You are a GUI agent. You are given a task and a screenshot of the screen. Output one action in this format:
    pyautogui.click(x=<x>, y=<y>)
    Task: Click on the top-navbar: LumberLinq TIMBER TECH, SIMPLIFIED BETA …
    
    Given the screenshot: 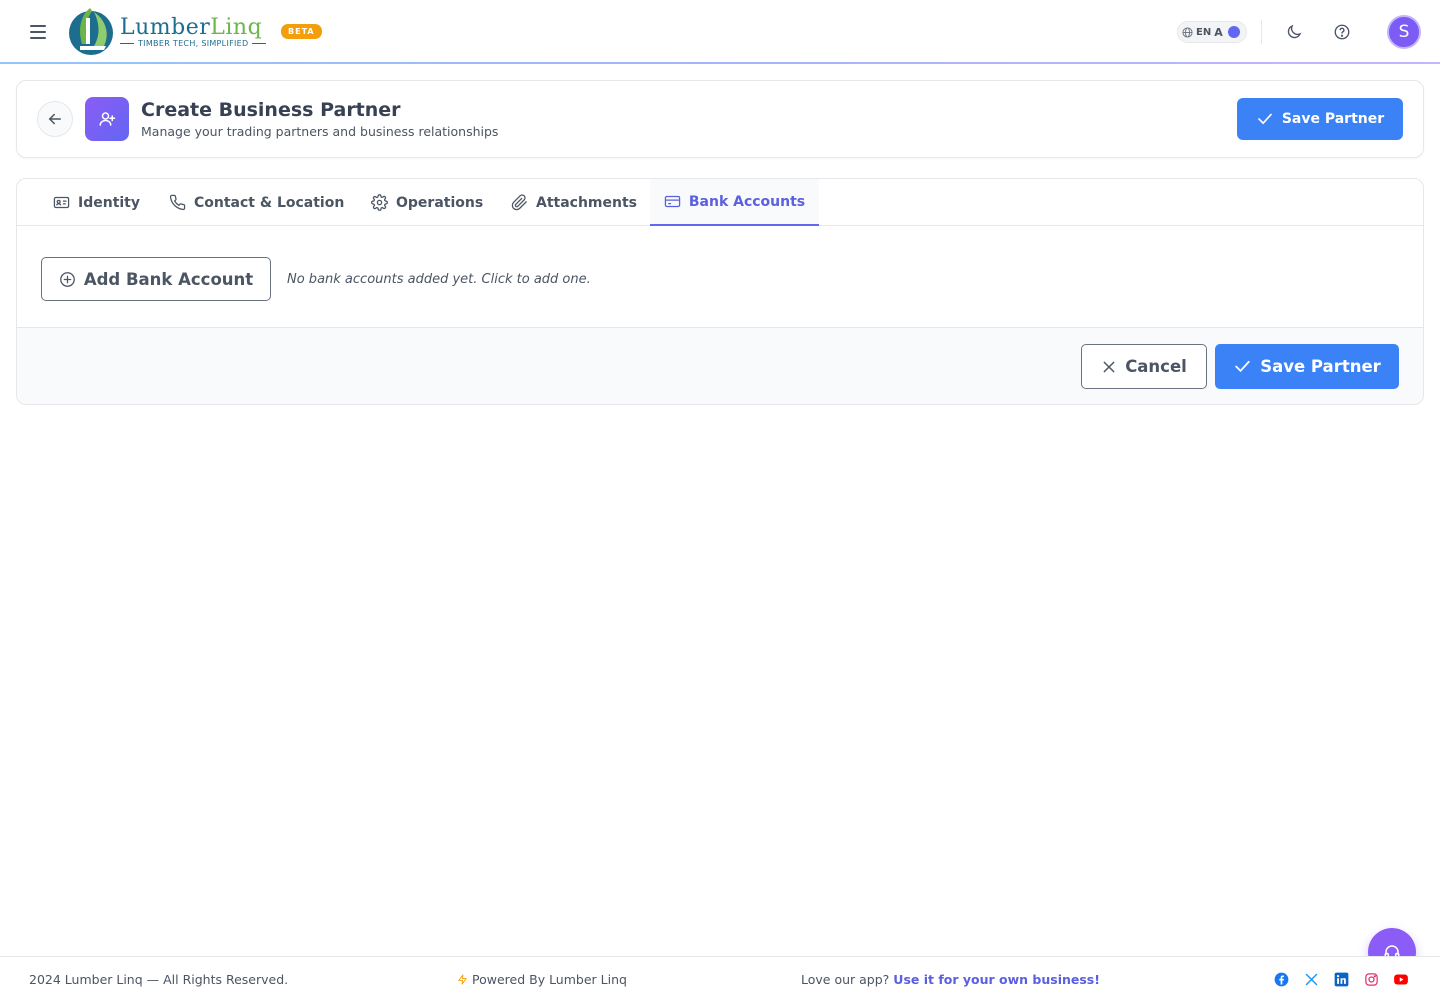 What is the action you would take?
    pyautogui.click(x=720, y=31)
    